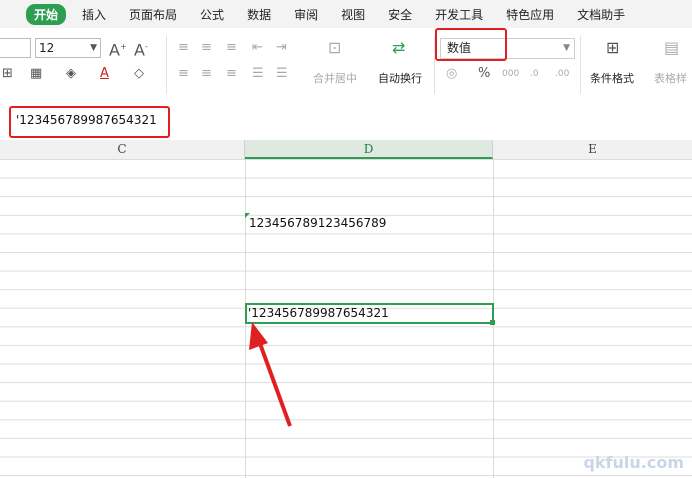 This screenshot has width=692, height=478. Describe the element at coordinates (15, 48) in the screenshot. I see `font-name-combo` at that location.